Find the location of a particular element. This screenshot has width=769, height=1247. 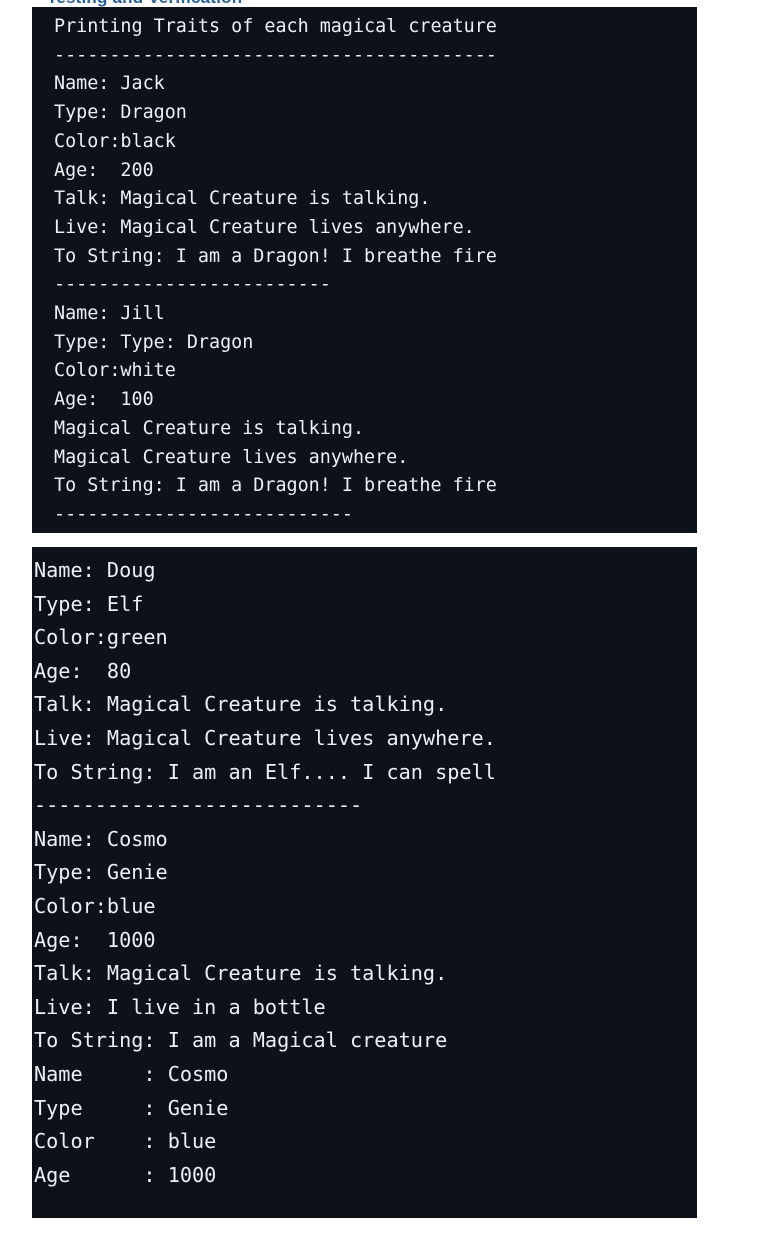

console-line: Age: 1000 is located at coordinates (95, 939).